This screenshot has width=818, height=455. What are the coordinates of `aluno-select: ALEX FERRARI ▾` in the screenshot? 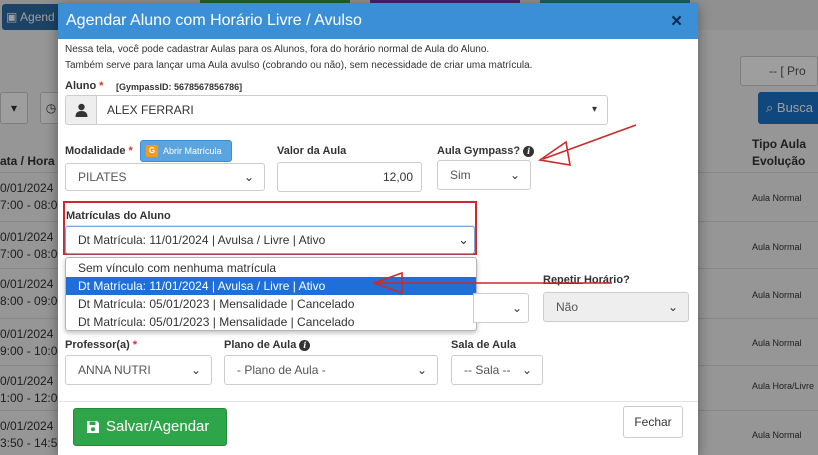 It's located at (352, 110).